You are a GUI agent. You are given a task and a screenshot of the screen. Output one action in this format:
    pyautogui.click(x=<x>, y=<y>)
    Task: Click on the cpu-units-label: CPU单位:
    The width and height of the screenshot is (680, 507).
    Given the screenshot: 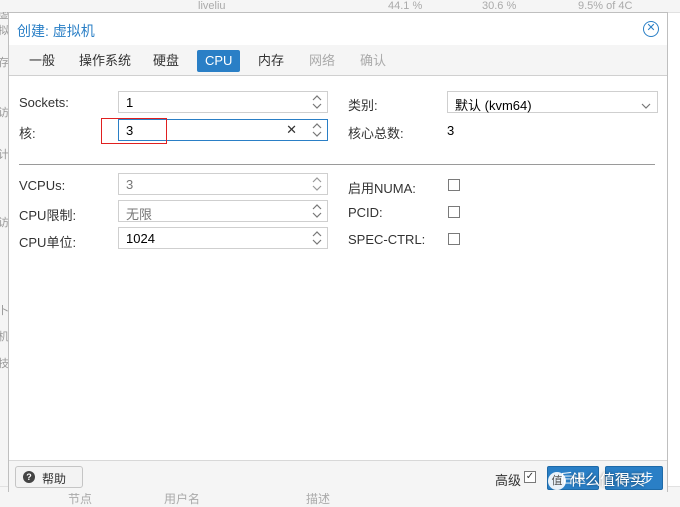 What is the action you would take?
    pyautogui.click(x=48, y=242)
    